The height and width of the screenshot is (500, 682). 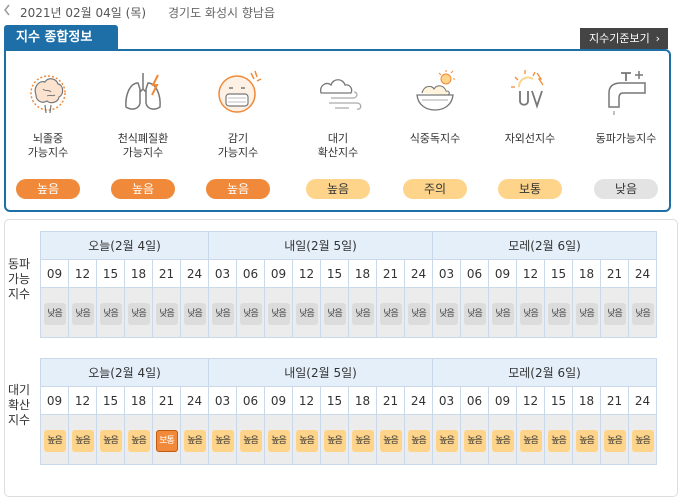 What do you see at coordinates (626, 189) in the screenshot?
I see `index-level-badge: 낮음` at bounding box center [626, 189].